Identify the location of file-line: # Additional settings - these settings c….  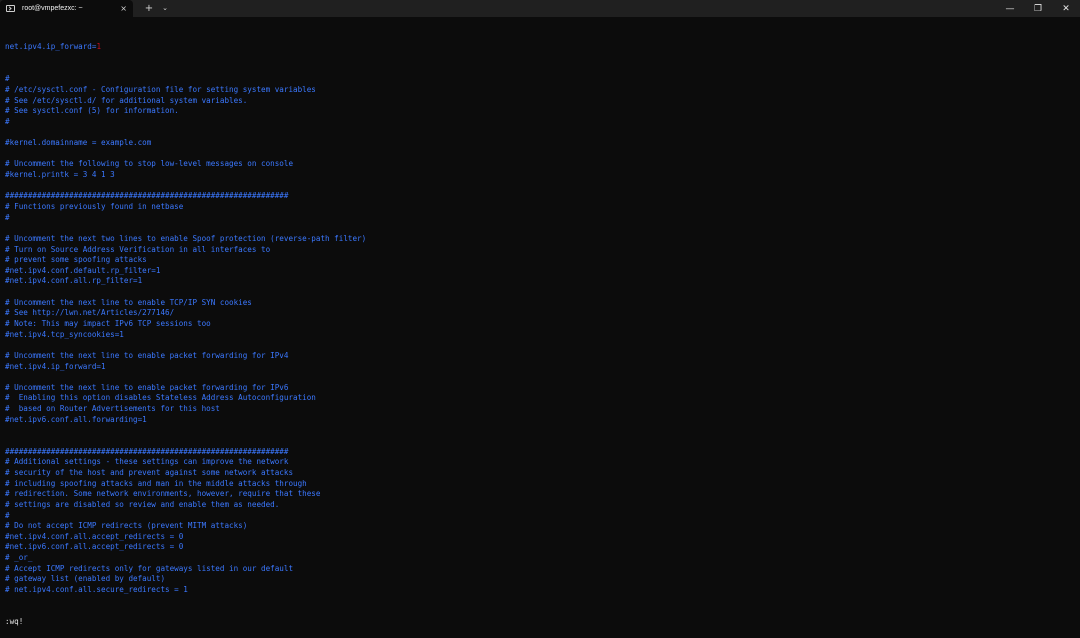
(147, 462).